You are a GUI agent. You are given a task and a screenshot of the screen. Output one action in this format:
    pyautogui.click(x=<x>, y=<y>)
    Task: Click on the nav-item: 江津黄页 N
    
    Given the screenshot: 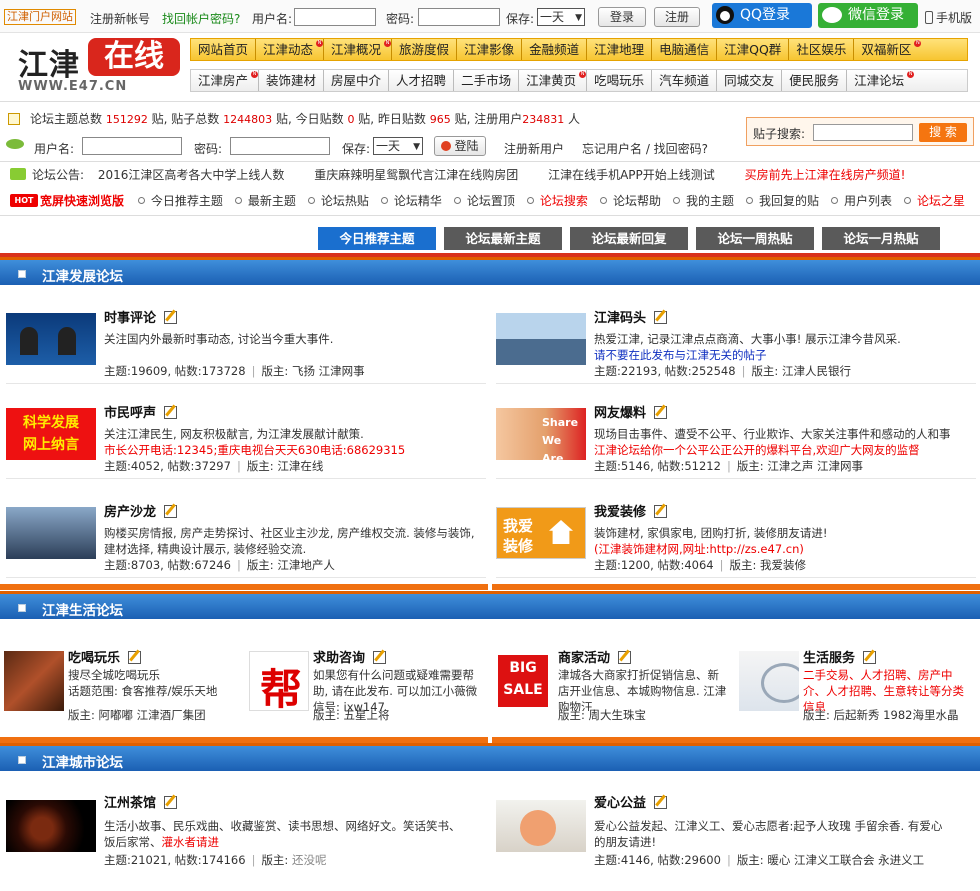 What is the action you would take?
    pyautogui.click(x=553, y=80)
    